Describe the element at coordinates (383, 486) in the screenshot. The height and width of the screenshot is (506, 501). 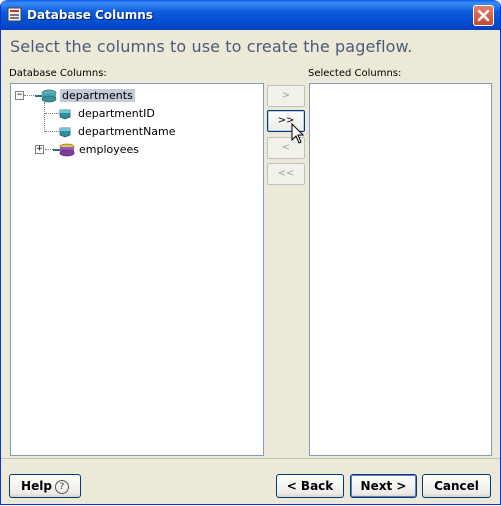
I see `next-button: Next >` at that location.